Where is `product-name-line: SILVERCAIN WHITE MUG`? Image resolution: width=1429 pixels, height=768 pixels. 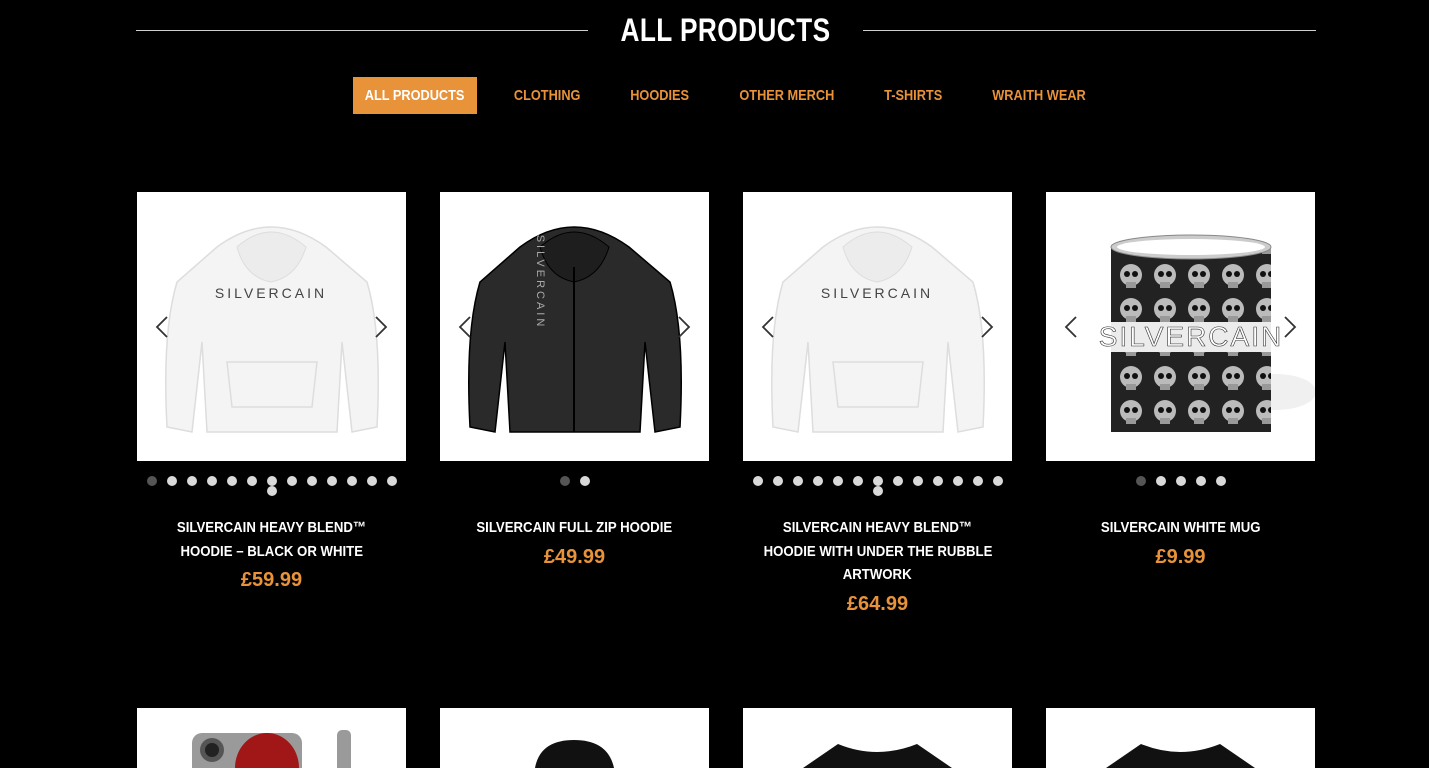
product-name-line: SILVERCAIN WHITE MUG is located at coordinates (1180, 527).